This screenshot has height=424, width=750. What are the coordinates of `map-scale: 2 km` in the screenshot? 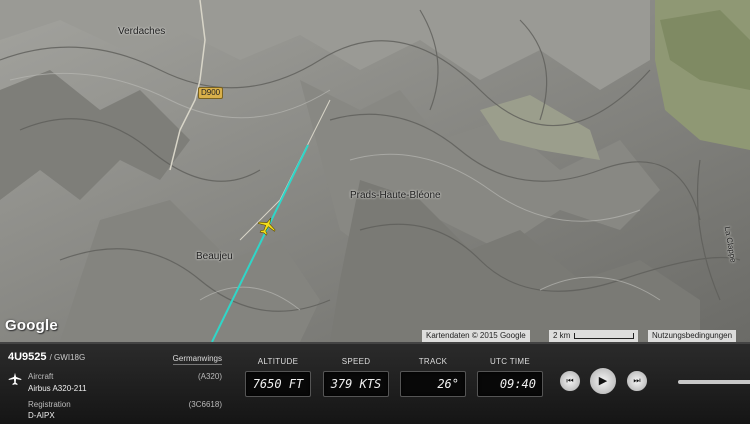 It's located at (594, 336).